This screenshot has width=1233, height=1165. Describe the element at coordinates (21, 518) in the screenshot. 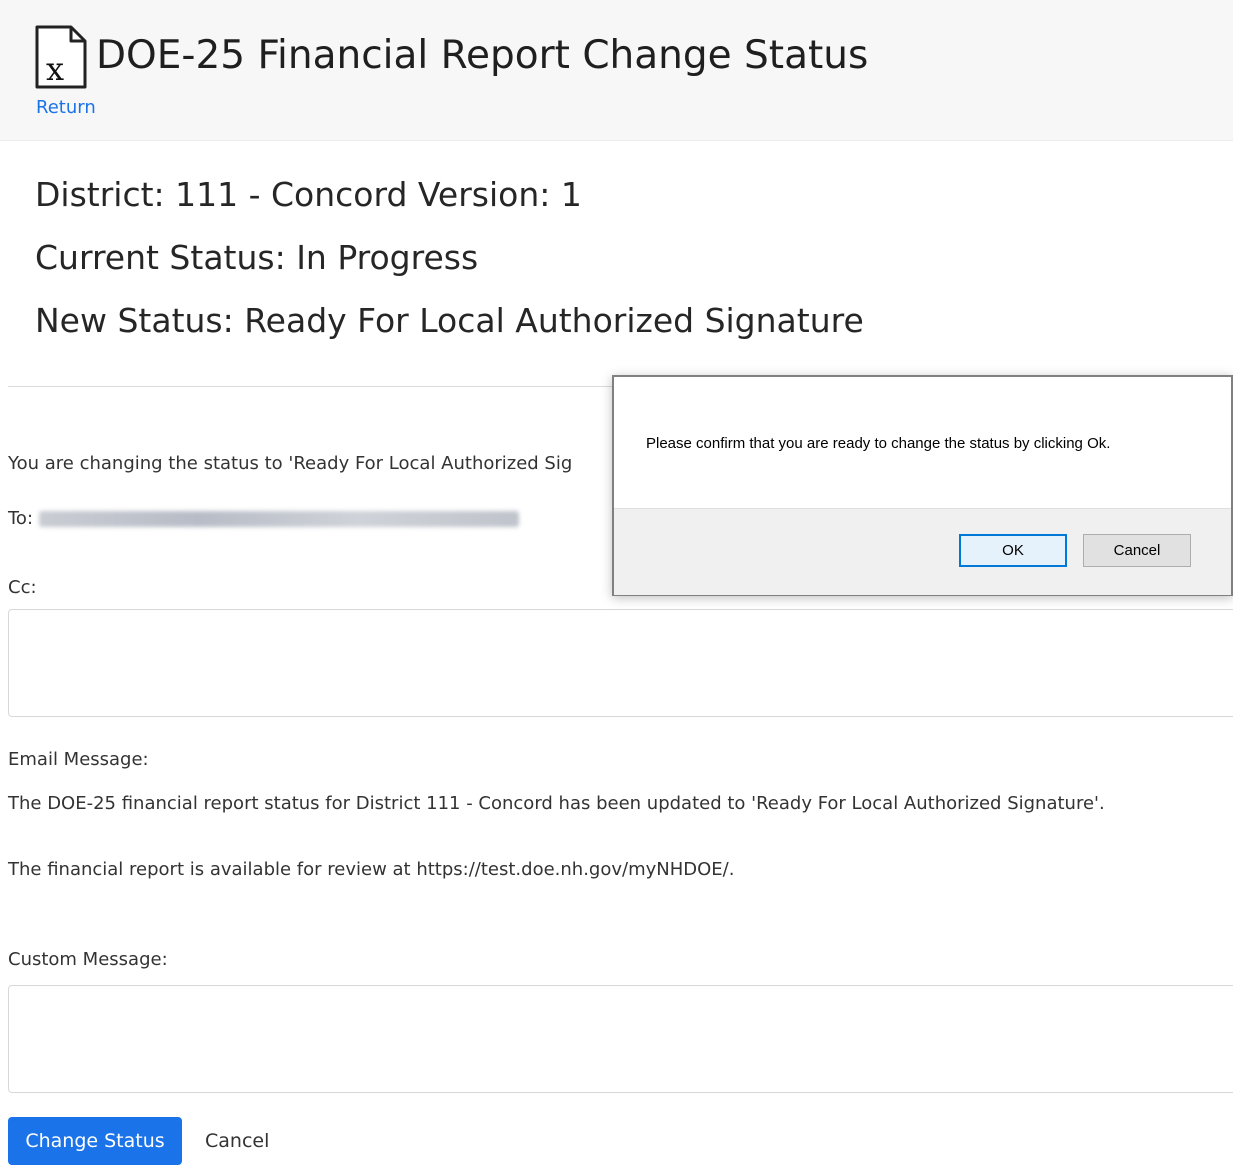

I see `to-label: To:` at that location.